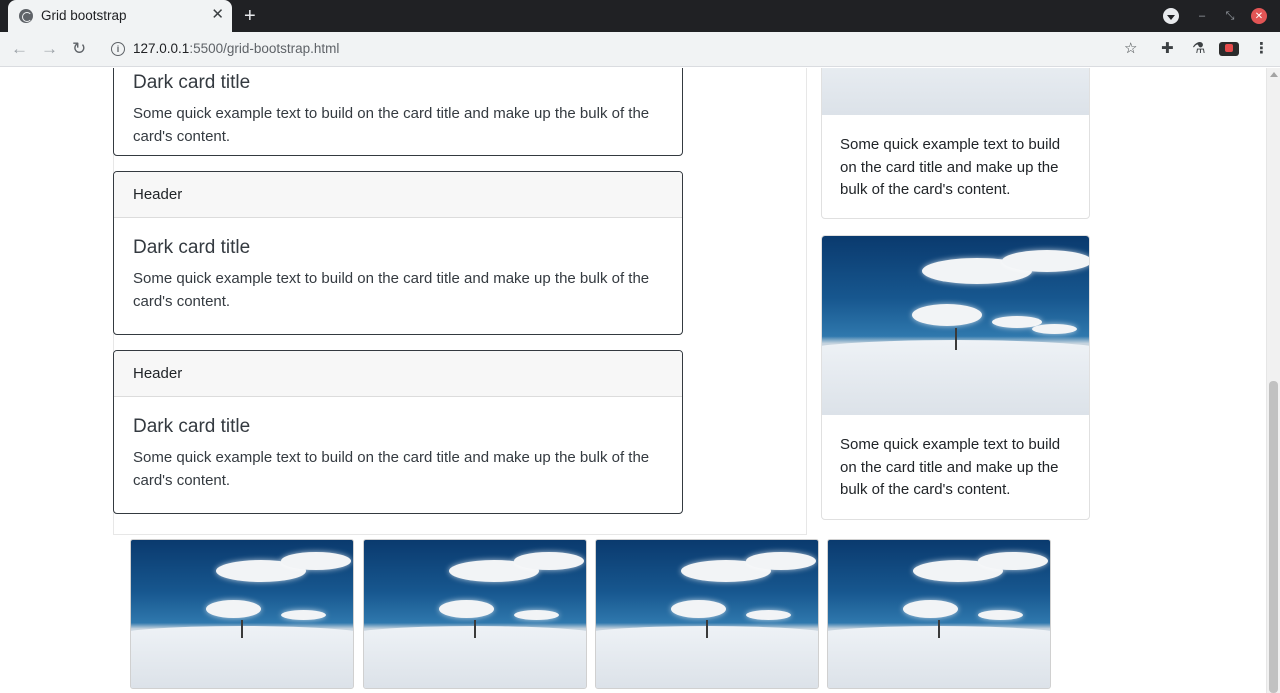 The image size is (1280, 693). What do you see at coordinates (640, 16) in the screenshot?
I see `tab-strip: Grid bootstrap ✕ + ‒ ⤡ ✕` at bounding box center [640, 16].